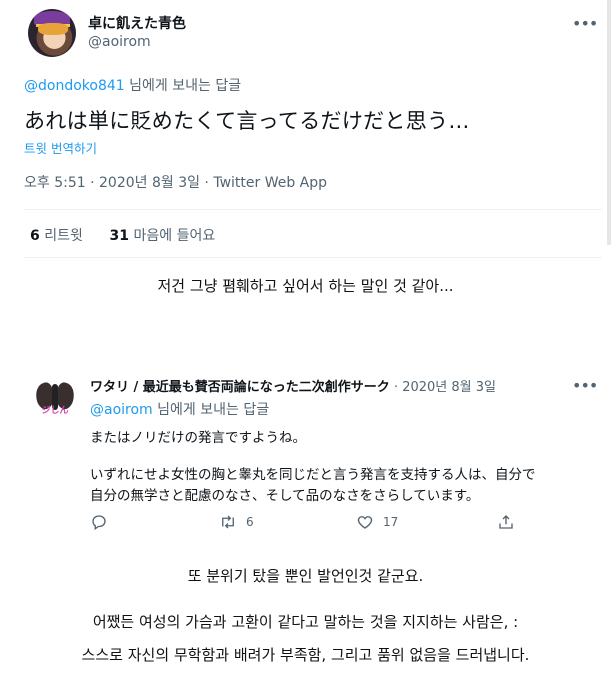 This screenshot has width=611, height=675. I want to click on share-button, so click(506, 522).